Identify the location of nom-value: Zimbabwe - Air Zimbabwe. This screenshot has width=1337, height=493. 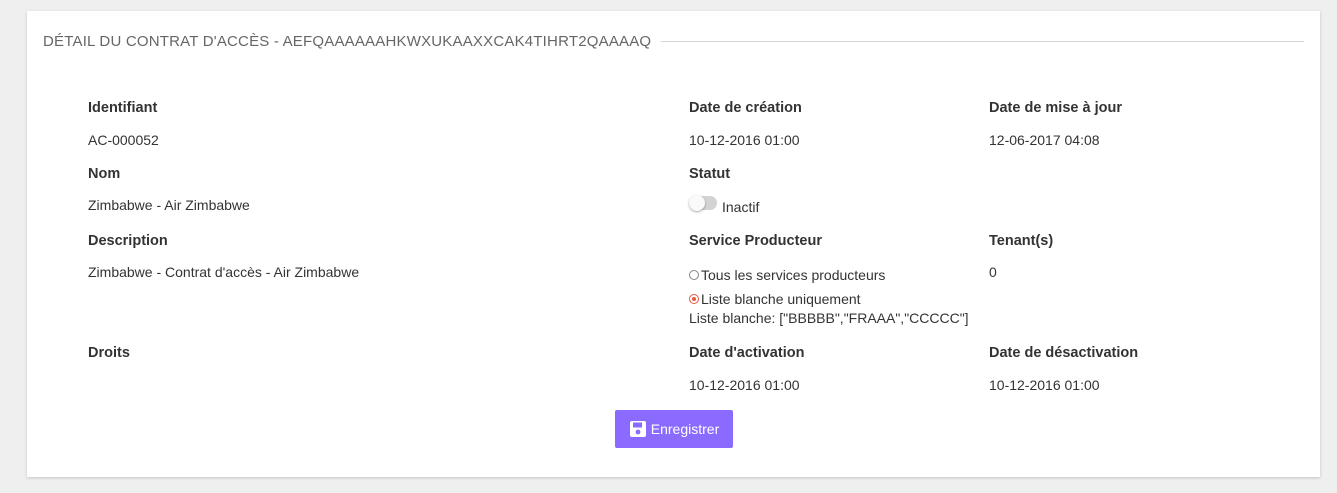
(169, 205).